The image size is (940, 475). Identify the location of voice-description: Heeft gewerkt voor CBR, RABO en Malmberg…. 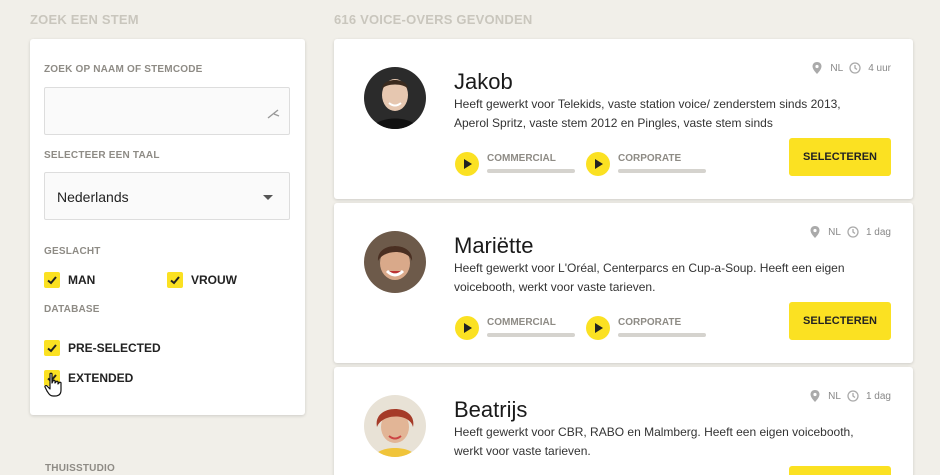
(654, 441).